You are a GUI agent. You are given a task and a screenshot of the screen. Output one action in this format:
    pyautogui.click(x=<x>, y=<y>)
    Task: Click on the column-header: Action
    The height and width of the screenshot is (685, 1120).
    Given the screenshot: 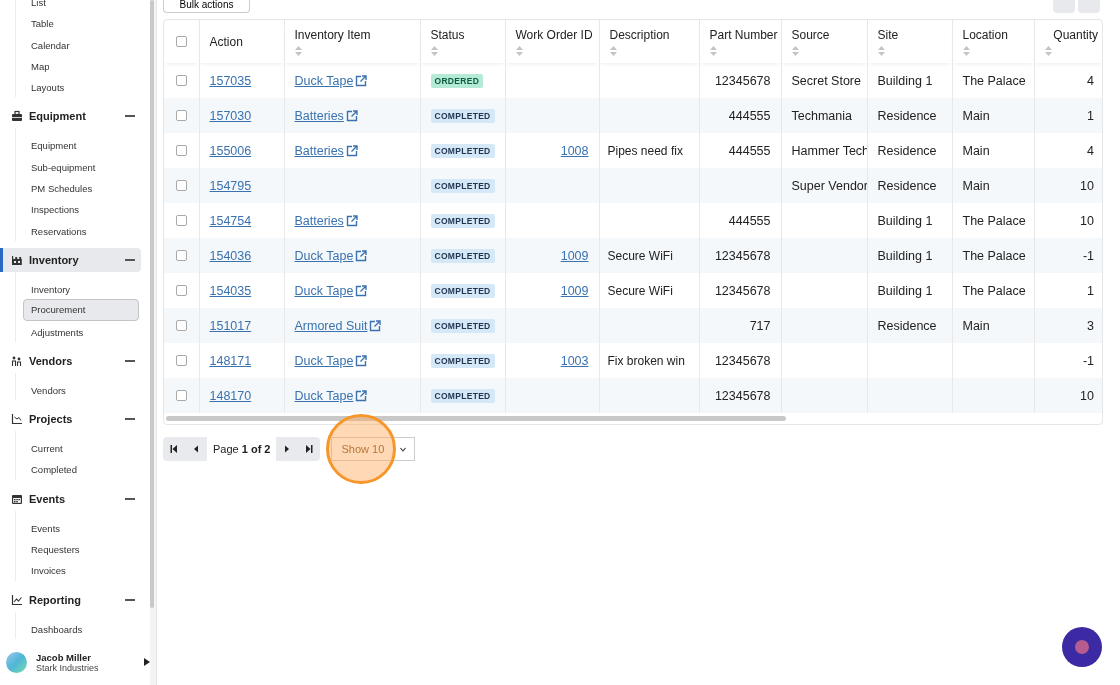 What is the action you would take?
    pyautogui.click(x=243, y=41)
    